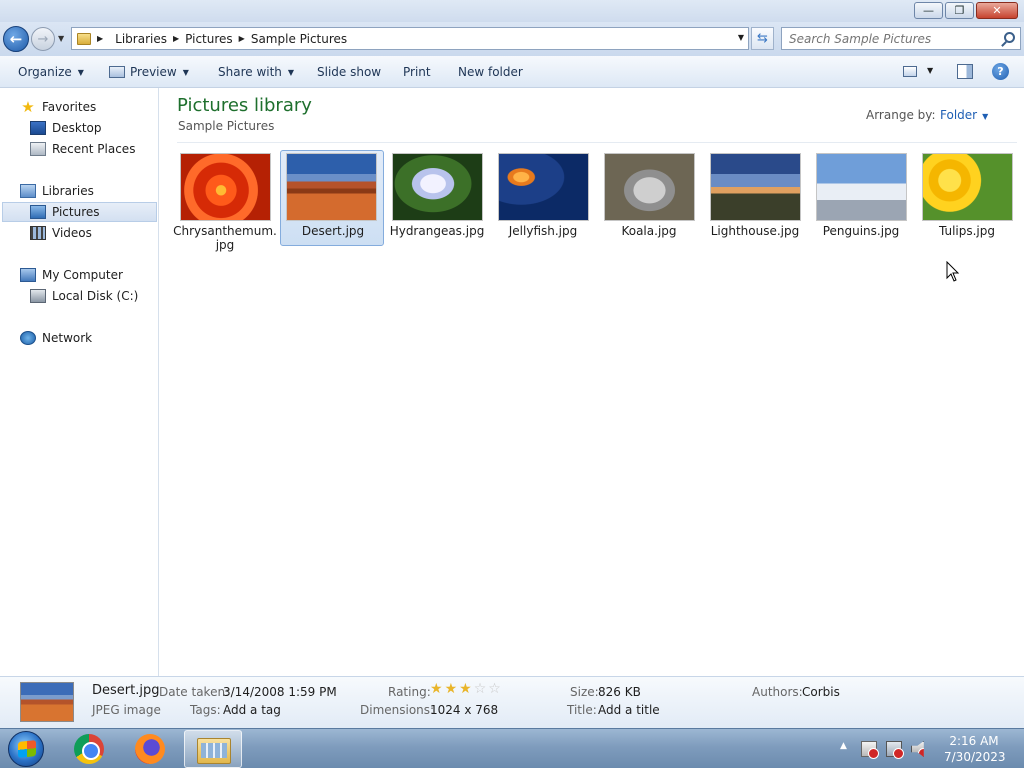 This screenshot has width=1024, height=768. Describe the element at coordinates (975, 749) in the screenshot. I see `clock: 2:16 AM 7/30/2023` at that location.